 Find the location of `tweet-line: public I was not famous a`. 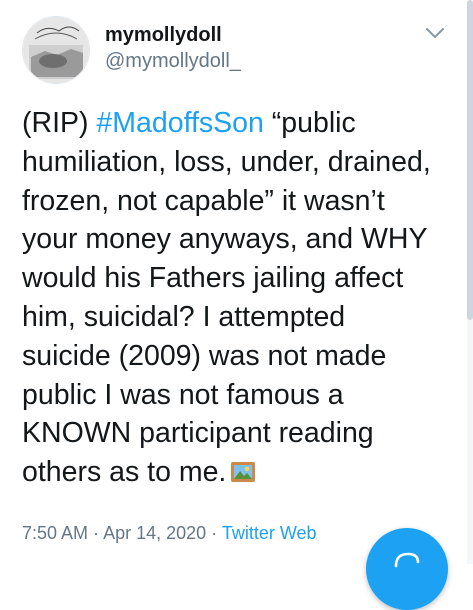

tweet-line: public I was not famous a is located at coordinates (183, 394).